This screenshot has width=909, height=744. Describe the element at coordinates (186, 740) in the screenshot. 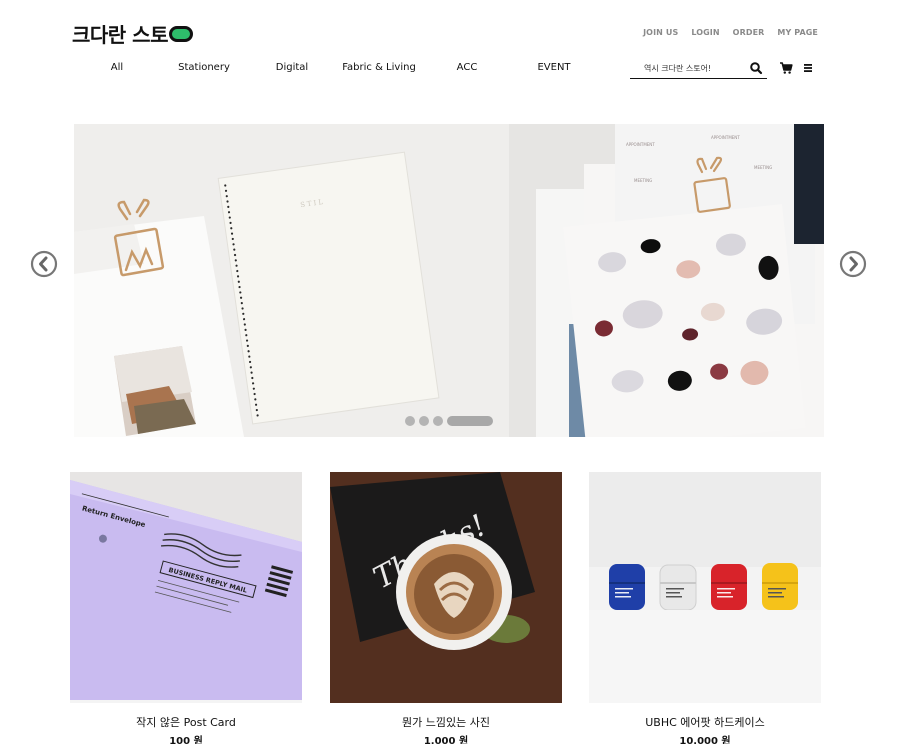

I see `product-price: 100 원` at that location.